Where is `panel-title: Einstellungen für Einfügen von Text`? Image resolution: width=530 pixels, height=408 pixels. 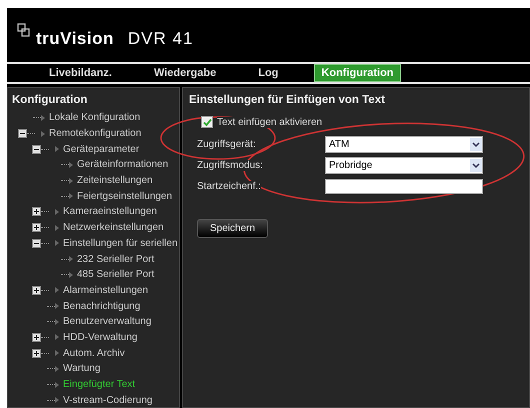
panel-title: Einstellungen für Einfügen von Text is located at coordinates (287, 100).